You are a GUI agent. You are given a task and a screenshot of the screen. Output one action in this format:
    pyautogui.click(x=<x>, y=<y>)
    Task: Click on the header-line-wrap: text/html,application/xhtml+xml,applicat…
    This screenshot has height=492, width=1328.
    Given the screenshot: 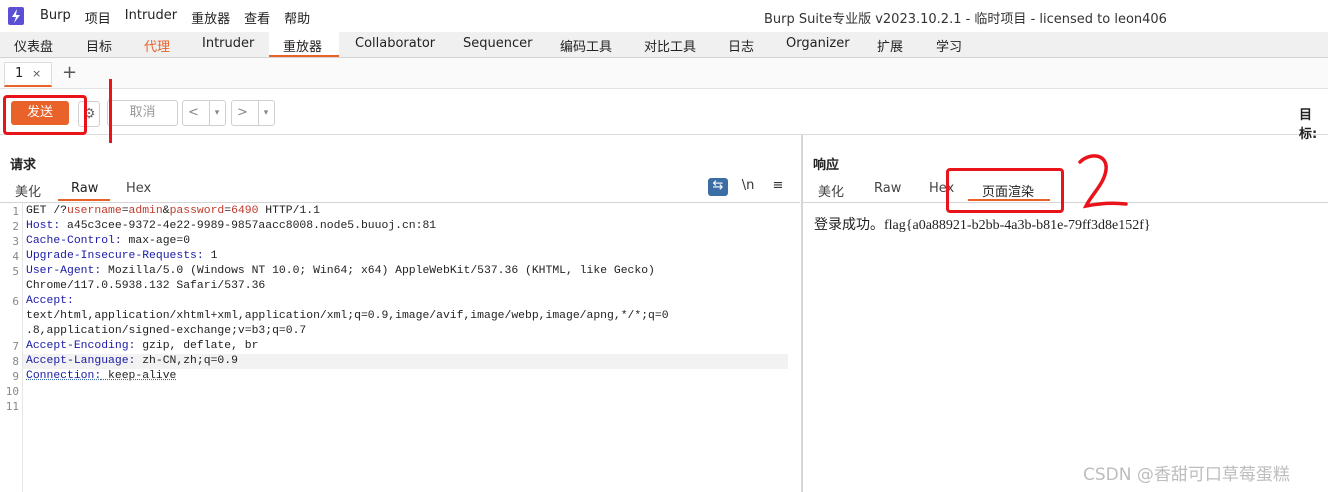 What is the action you would take?
    pyautogui.click(x=347, y=316)
    